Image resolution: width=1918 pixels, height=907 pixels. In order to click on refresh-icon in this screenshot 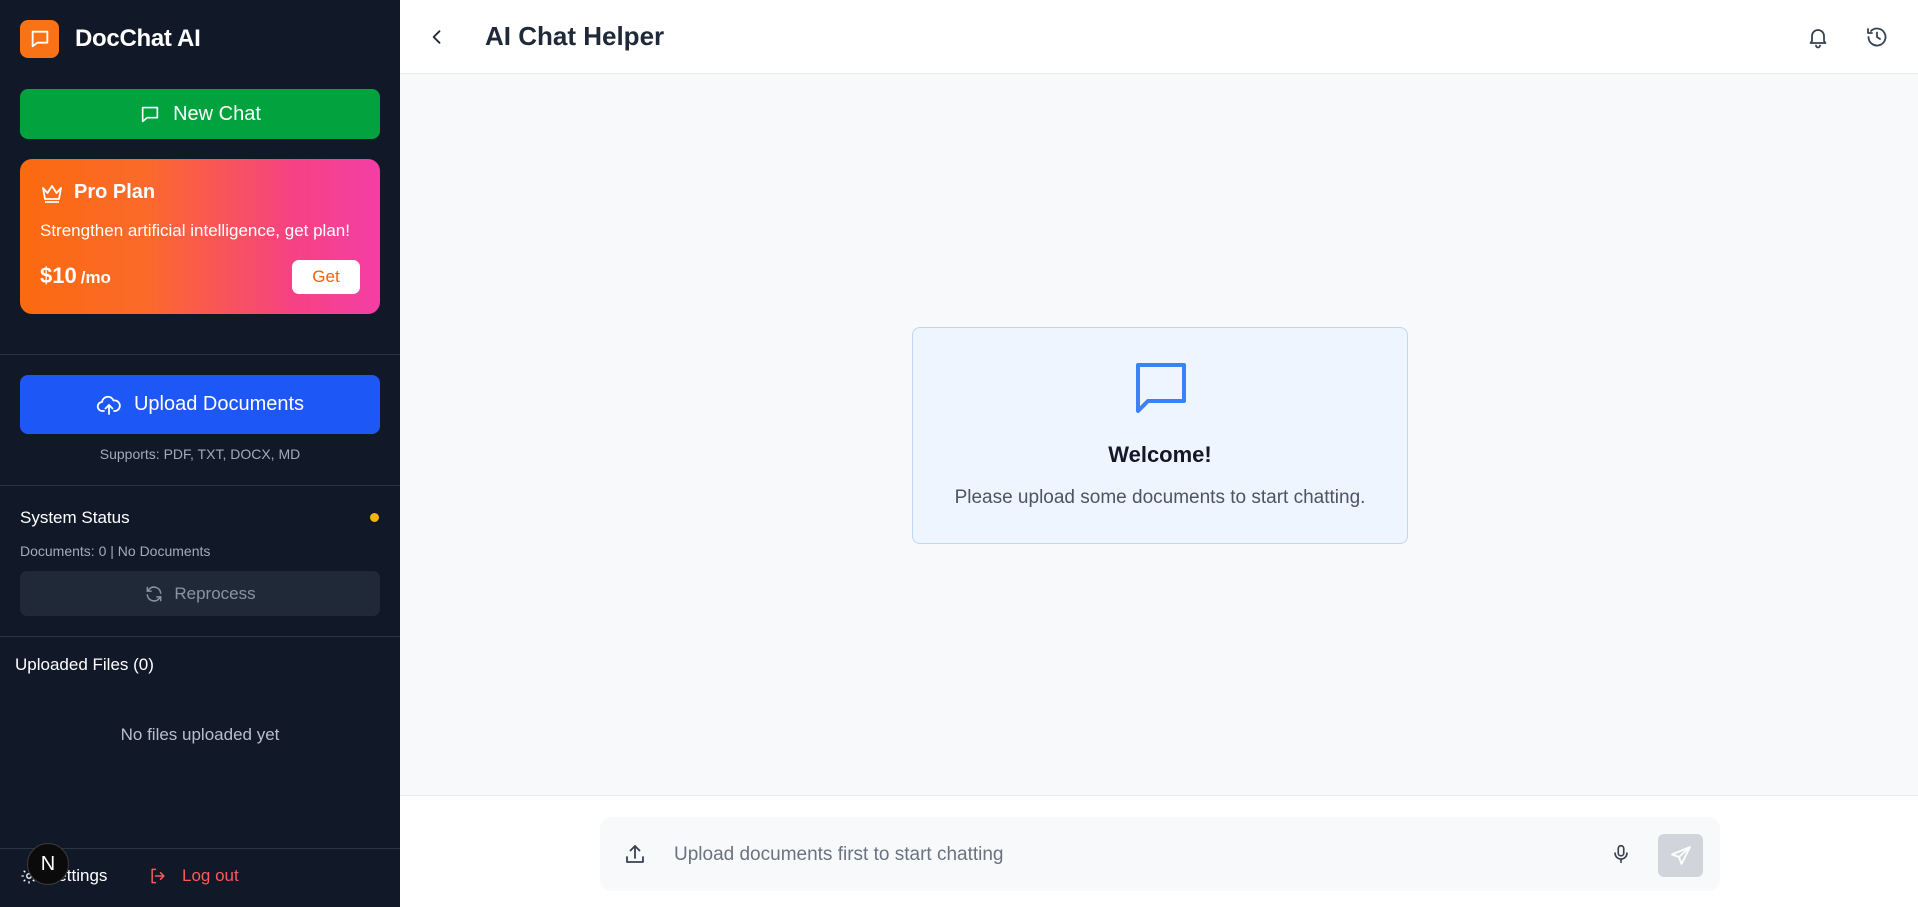, I will do `click(154, 593)`.